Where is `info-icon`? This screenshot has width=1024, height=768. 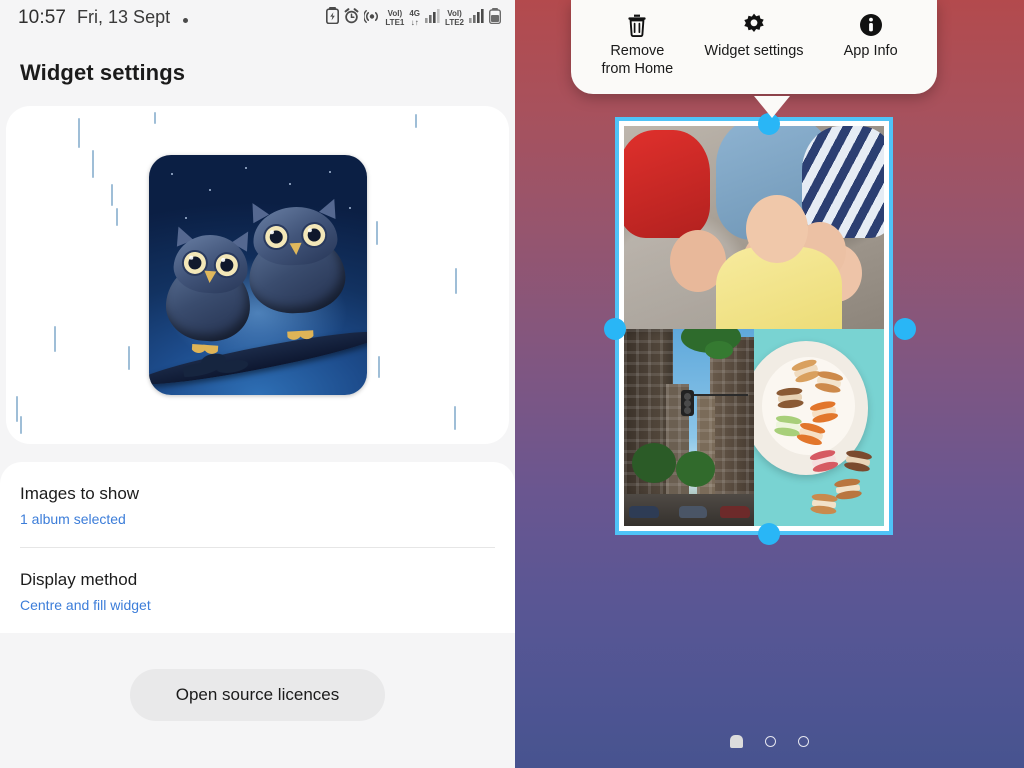 info-icon is located at coordinates (871, 25).